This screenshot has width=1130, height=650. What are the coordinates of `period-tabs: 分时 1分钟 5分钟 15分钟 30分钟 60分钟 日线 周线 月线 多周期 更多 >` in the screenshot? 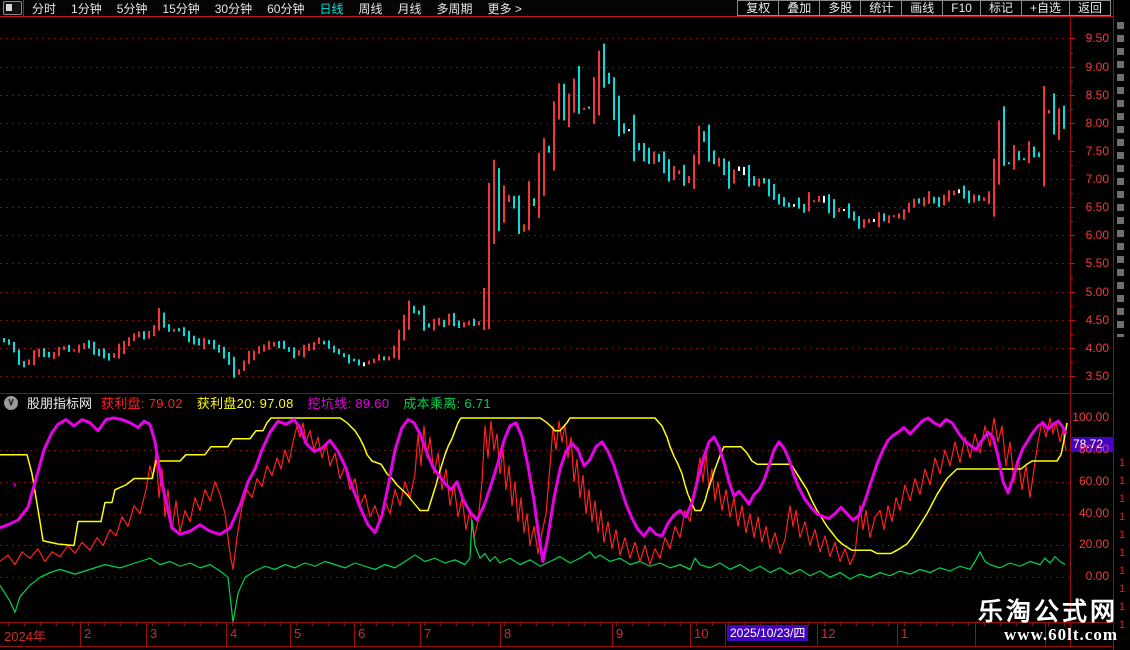 It's located at (277, 8).